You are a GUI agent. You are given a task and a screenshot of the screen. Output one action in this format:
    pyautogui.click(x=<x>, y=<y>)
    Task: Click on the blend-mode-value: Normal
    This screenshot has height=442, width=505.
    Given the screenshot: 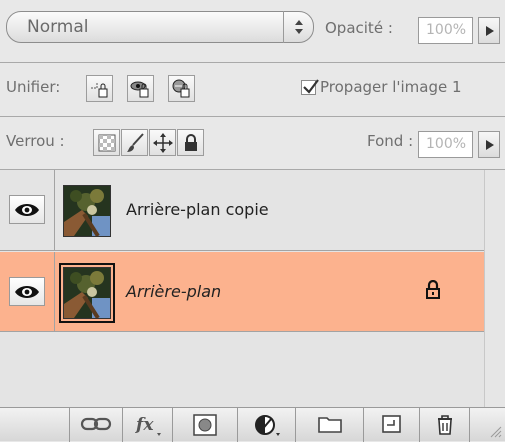 What is the action you would take?
    pyautogui.click(x=58, y=27)
    